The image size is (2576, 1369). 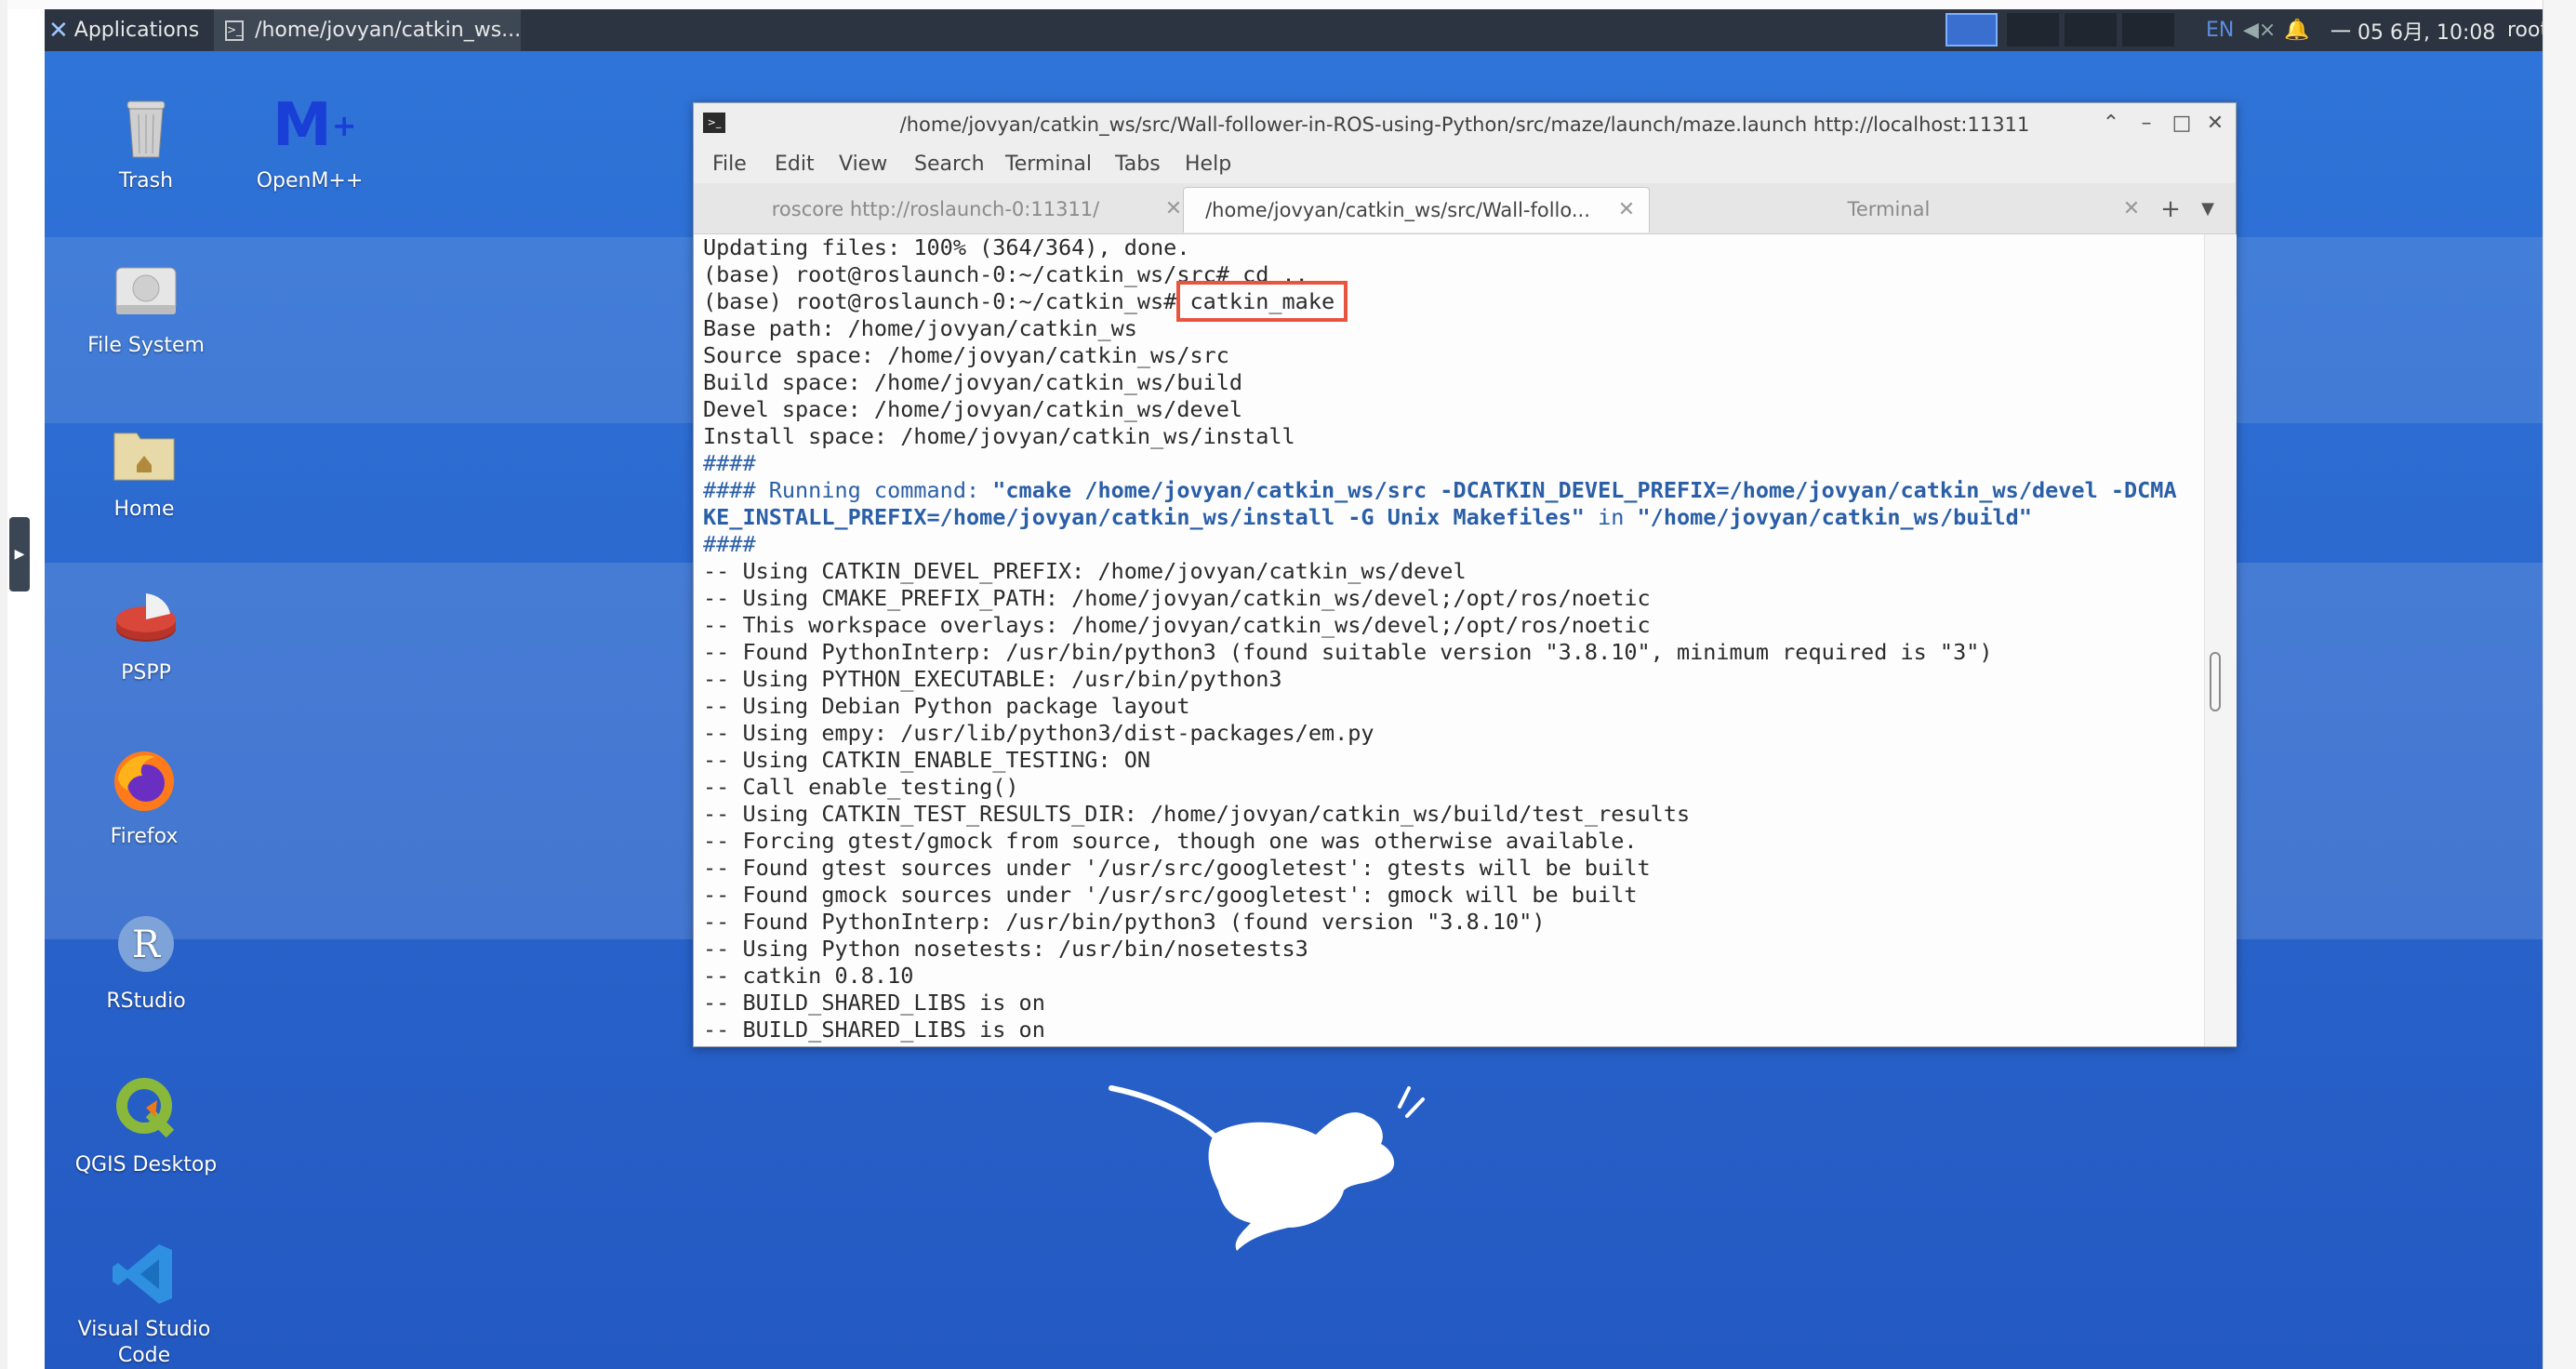 What do you see at coordinates (146, 617) in the screenshot?
I see `pspp-icon` at bounding box center [146, 617].